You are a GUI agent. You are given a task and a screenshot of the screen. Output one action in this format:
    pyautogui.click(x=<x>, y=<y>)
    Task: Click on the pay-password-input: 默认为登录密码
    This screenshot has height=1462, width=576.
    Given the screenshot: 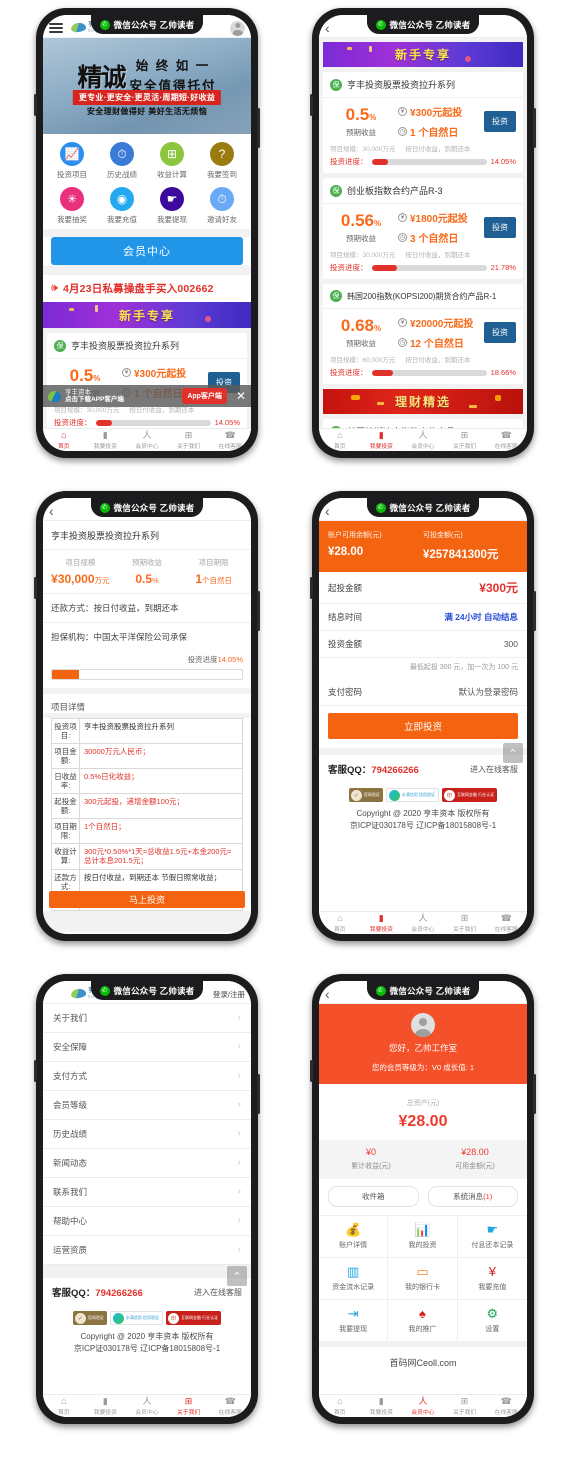 What is the action you would take?
    pyautogui.click(x=488, y=692)
    